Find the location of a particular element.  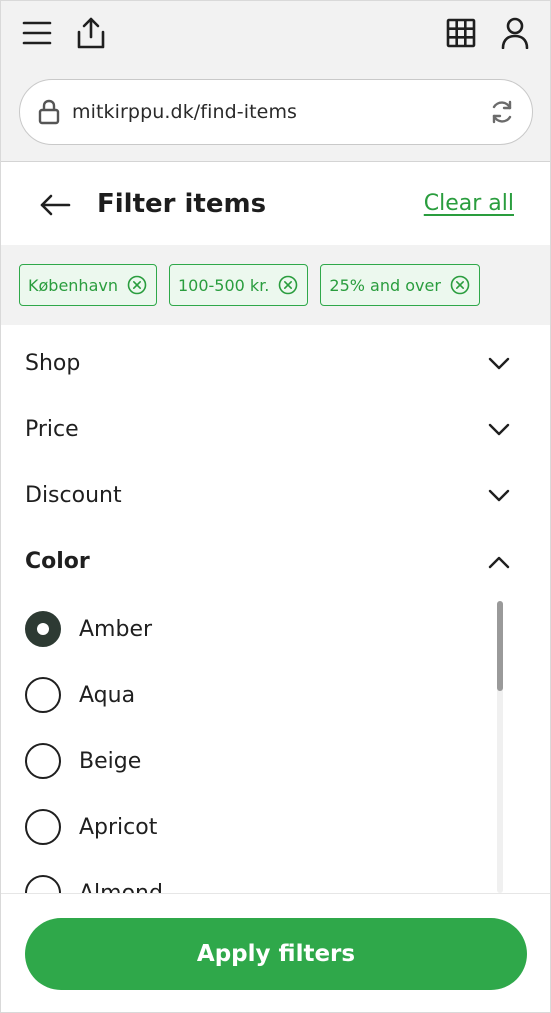

section-label: Discount is located at coordinates (73, 495).